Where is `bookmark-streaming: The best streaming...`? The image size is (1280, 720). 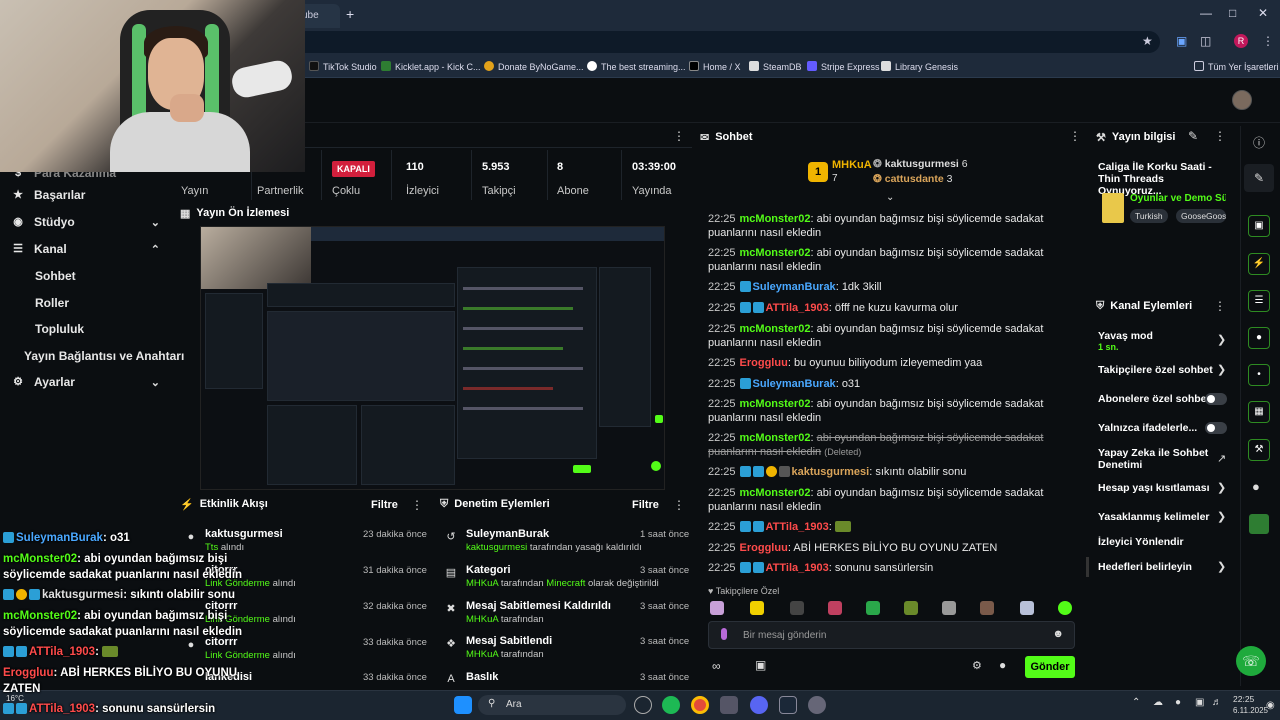 bookmark-streaming: The best streaming... is located at coordinates (636, 66).